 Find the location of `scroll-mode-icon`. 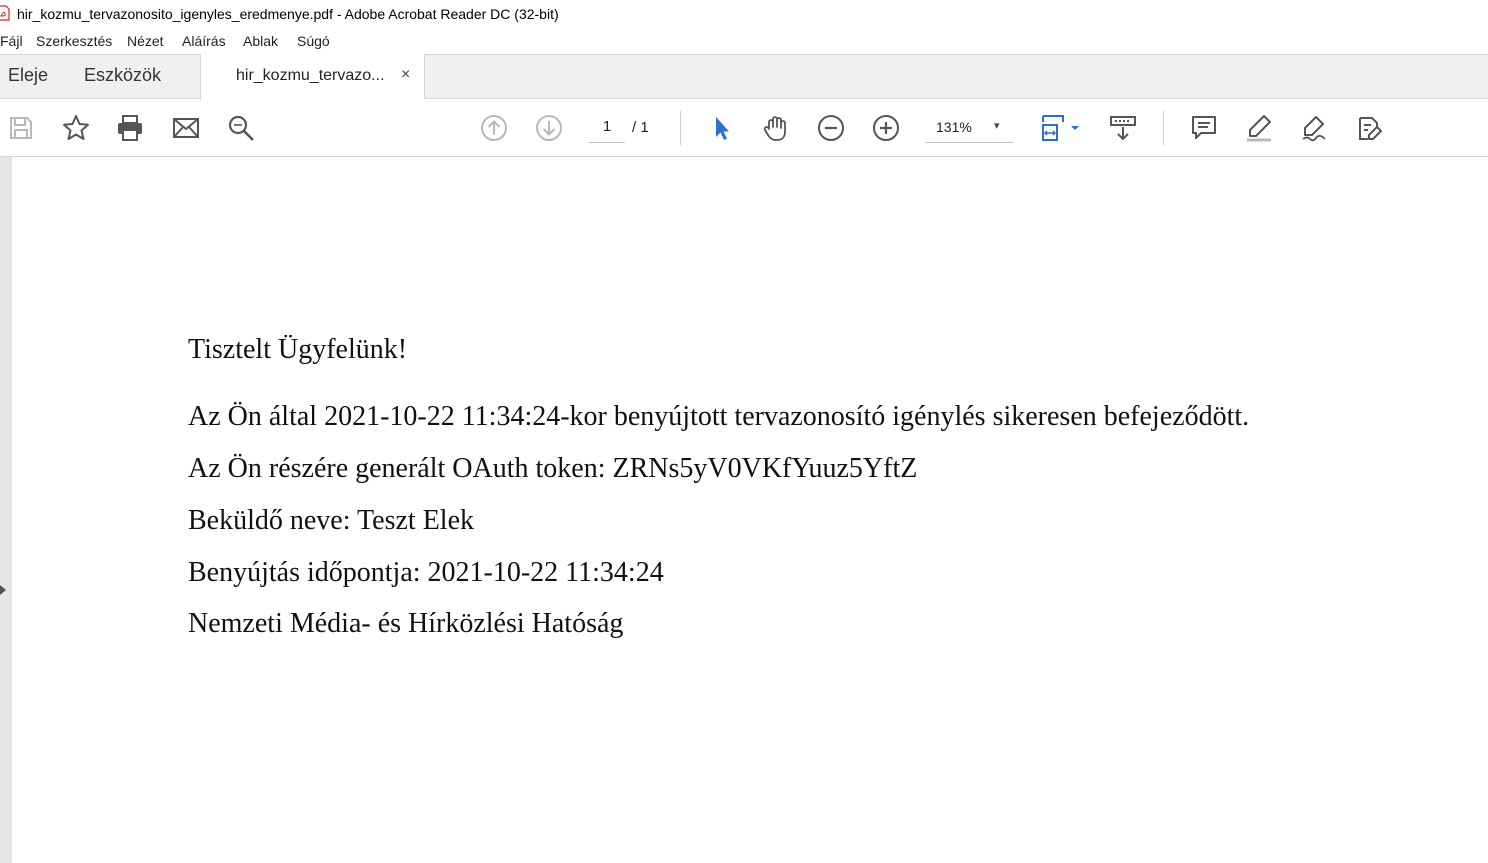

scroll-mode-icon is located at coordinates (1123, 128).